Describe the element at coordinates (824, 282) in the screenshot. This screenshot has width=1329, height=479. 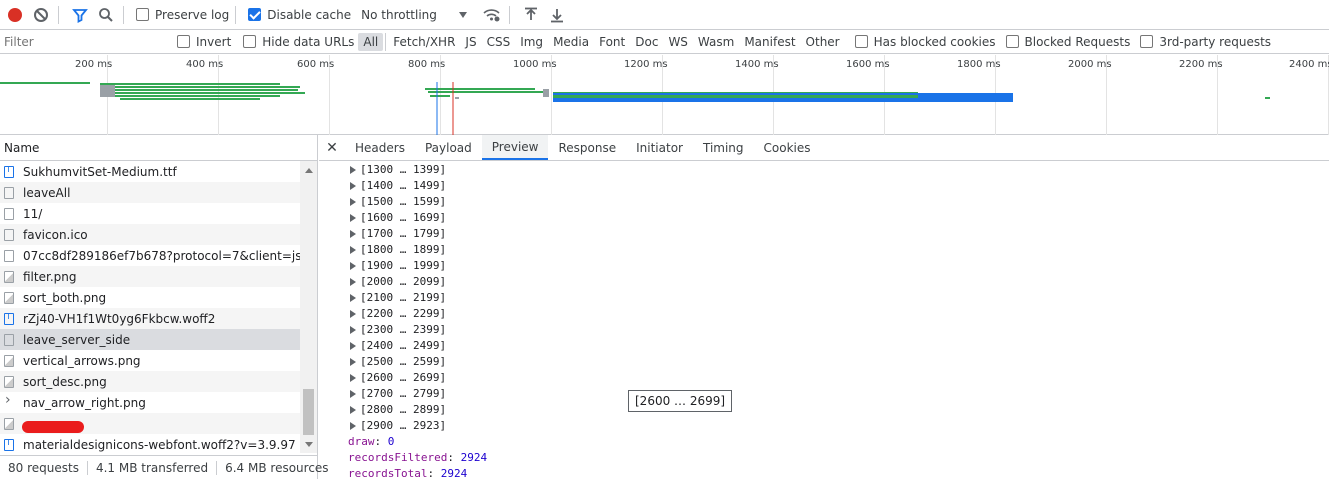
I see `tree-range-node: [2000 … 2099]` at that location.